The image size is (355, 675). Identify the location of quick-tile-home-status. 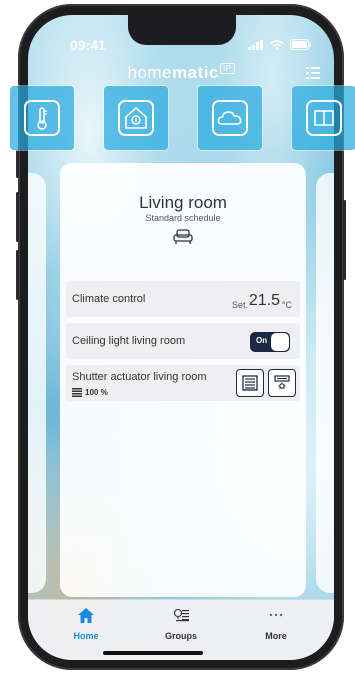
(136, 118).